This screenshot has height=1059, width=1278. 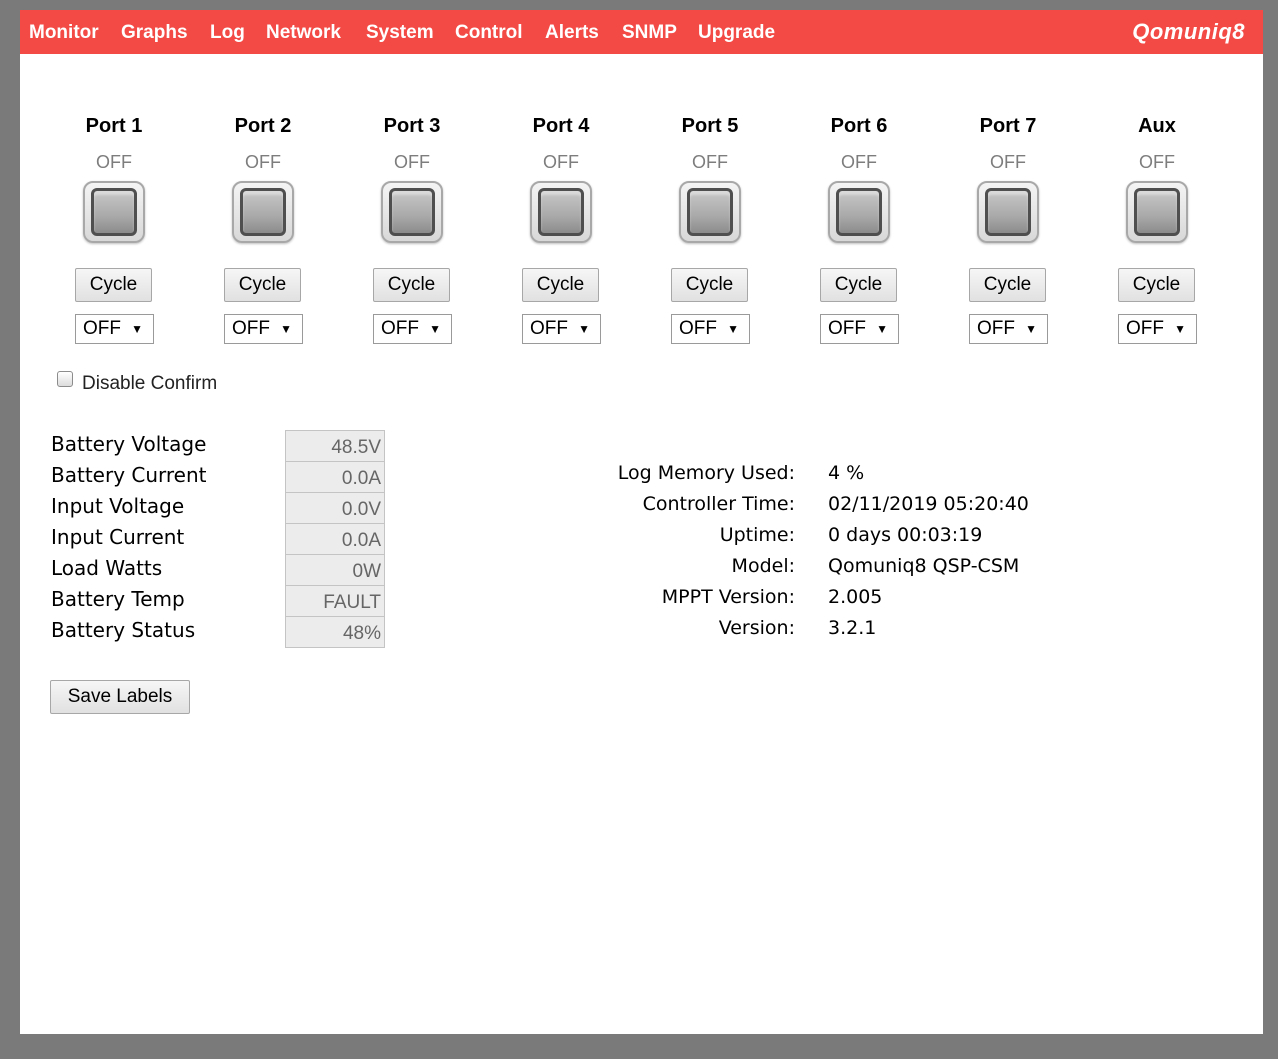 What do you see at coordinates (852, 628) in the screenshot?
I see `info-value: 3.2.1` at bounding box center [852, 628].